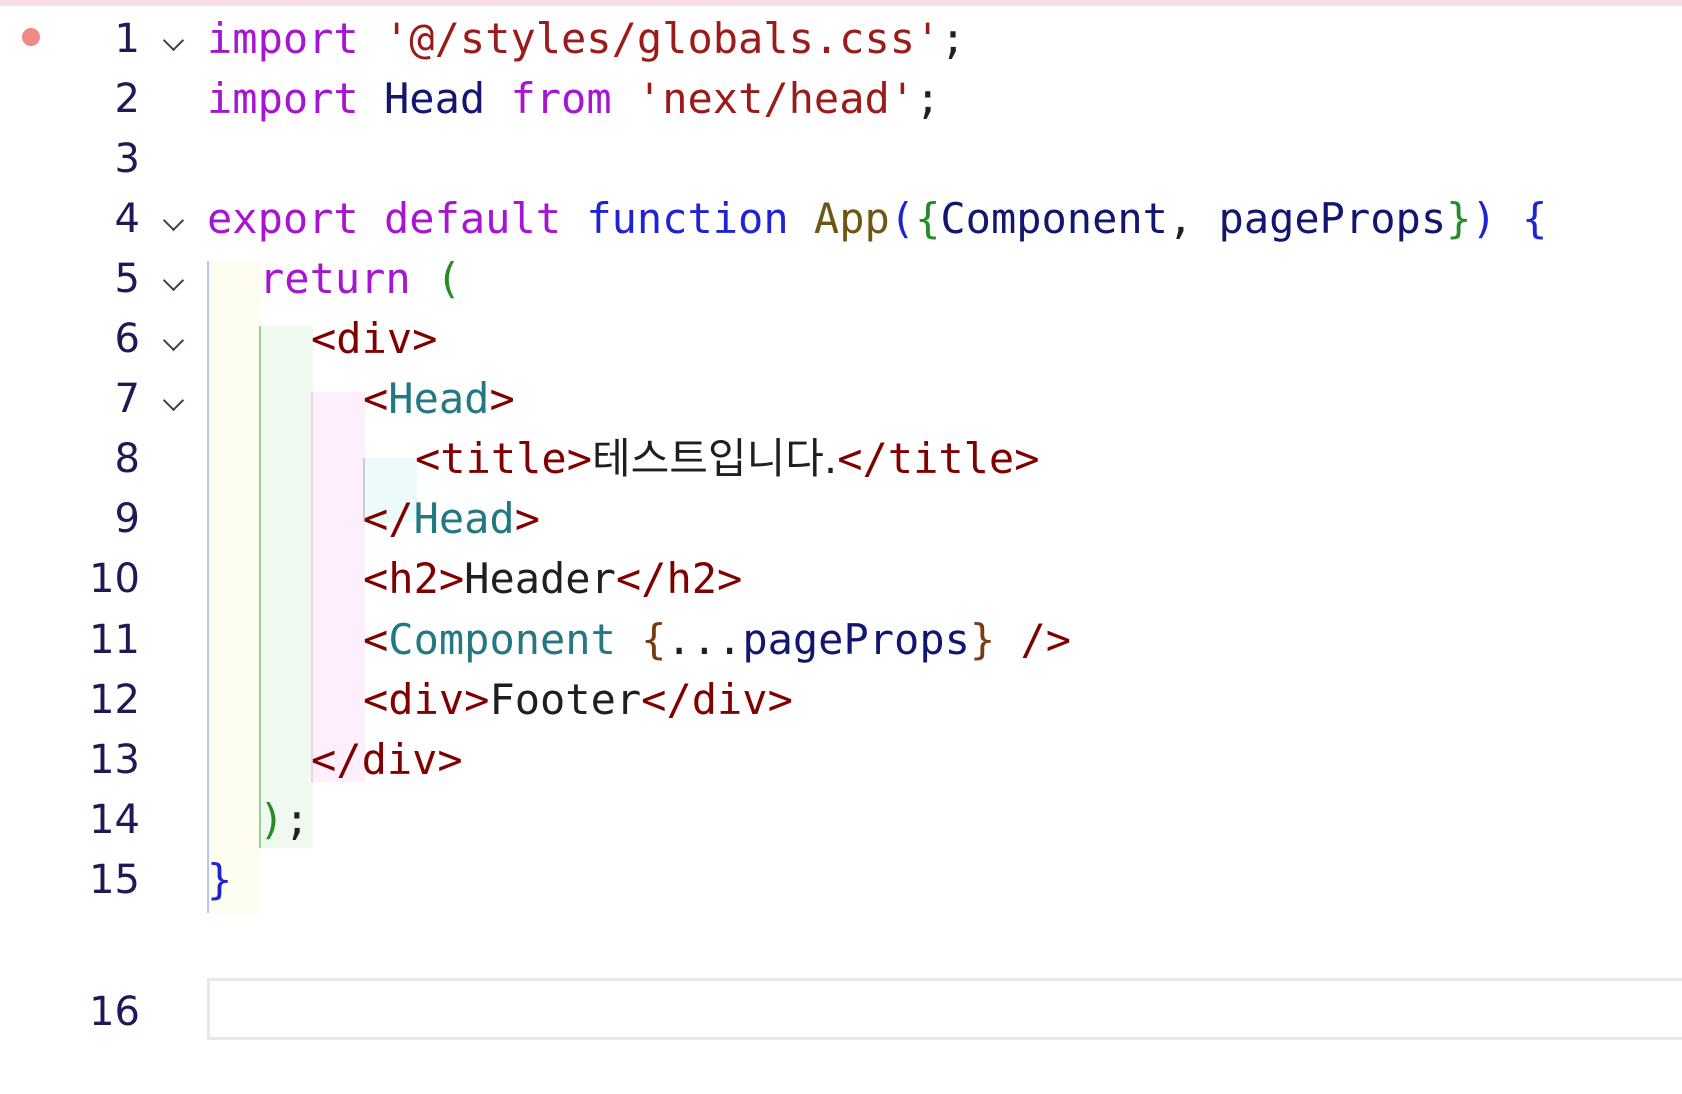 The height and width of the screenshot is (1094, 1682). I want to click on code-text: import '@/styles/globals.css';, so click(586, 39).